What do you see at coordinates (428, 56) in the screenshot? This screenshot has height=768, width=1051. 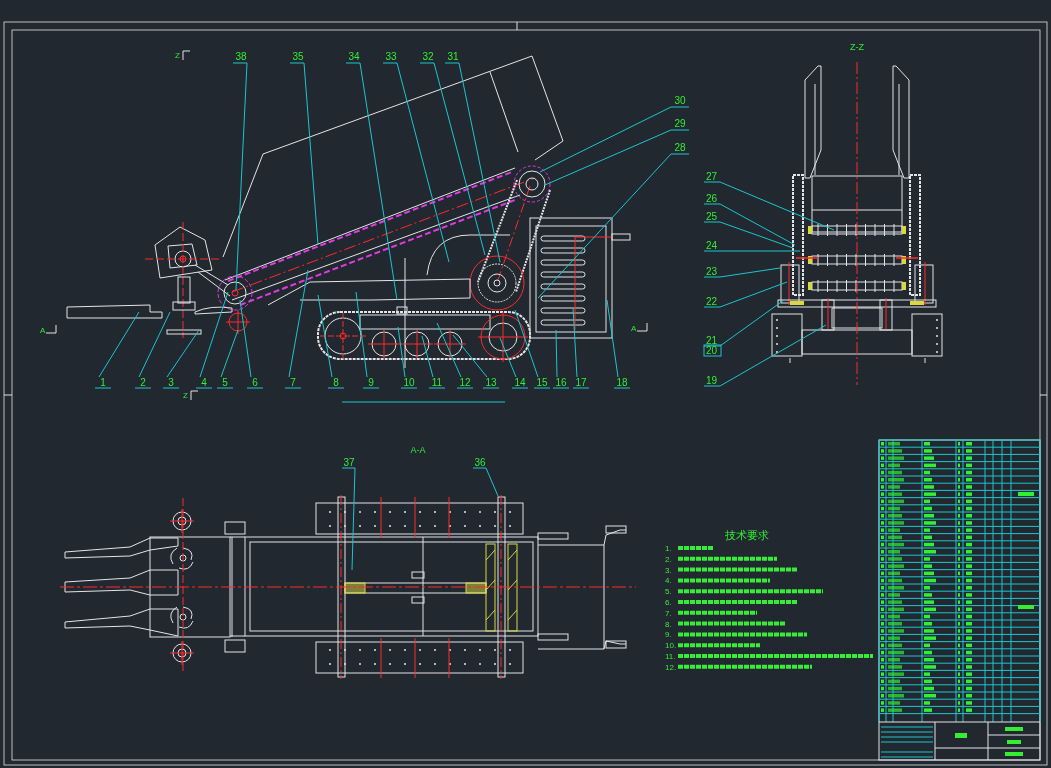 I see `part-number-label: 32` at bounding box center [428, 56].